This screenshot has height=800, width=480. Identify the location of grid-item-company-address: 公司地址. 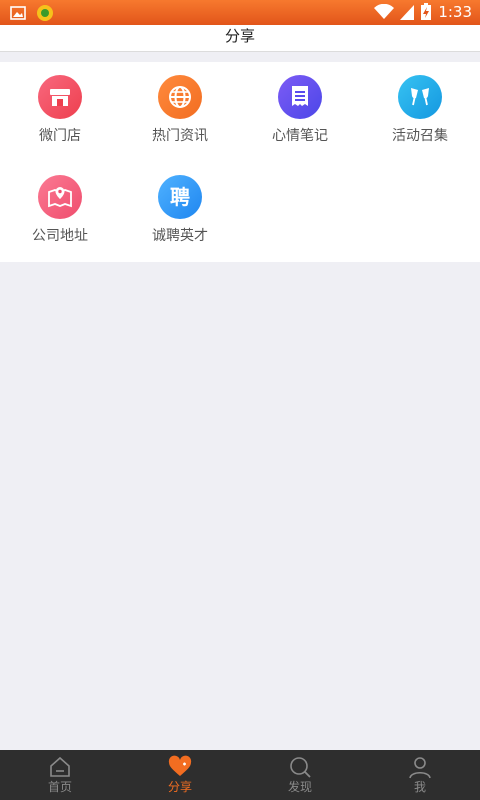
(60, 212).